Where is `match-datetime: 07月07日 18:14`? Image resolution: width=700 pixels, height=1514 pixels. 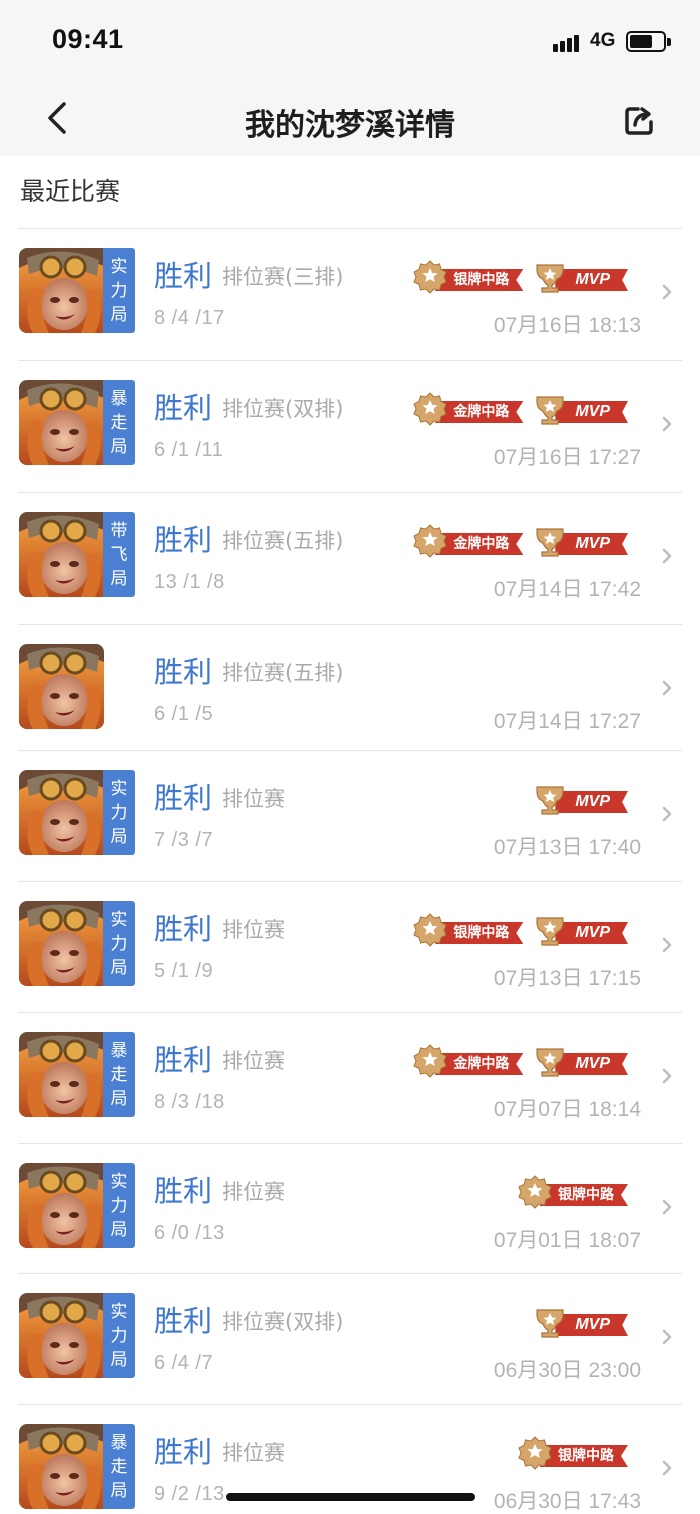 match-datetime: 07月07日 18:14 is located at coordinates (567, 1109).